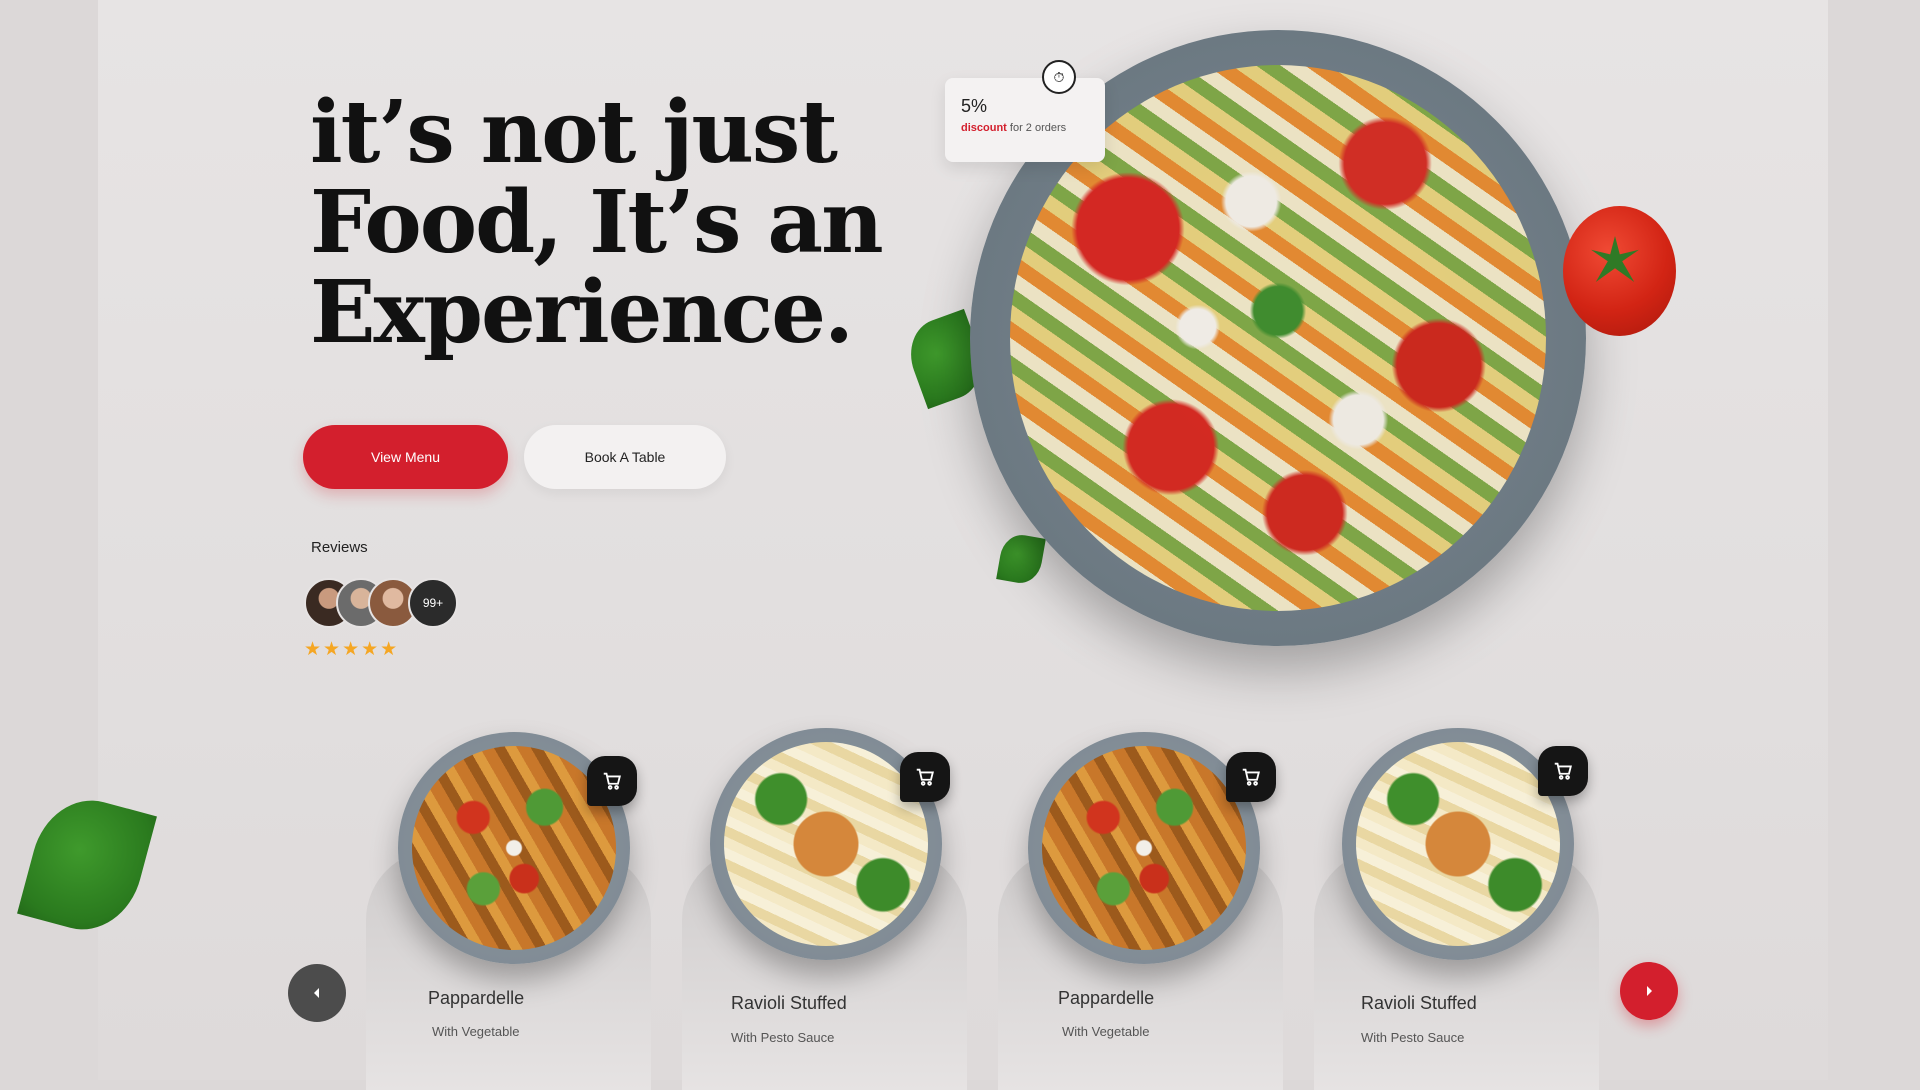 The image size is (1920, 1090). What do you see at coordinates (1025, 120) in the screenshot?
I see `discount-card: 5% discount for 2 orders` at bounding box center [1025, 120].